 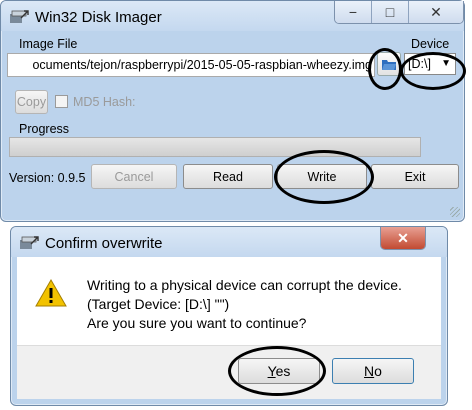 What do you see at coordinates (415, 176) in the screenshot?
I see `exit-button: Exit` at bounding box center [415, 176].